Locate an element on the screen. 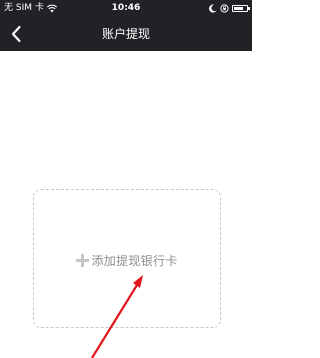 This screenshot has width=320, height=358. moon-icon is located at coordinates (213, 8).